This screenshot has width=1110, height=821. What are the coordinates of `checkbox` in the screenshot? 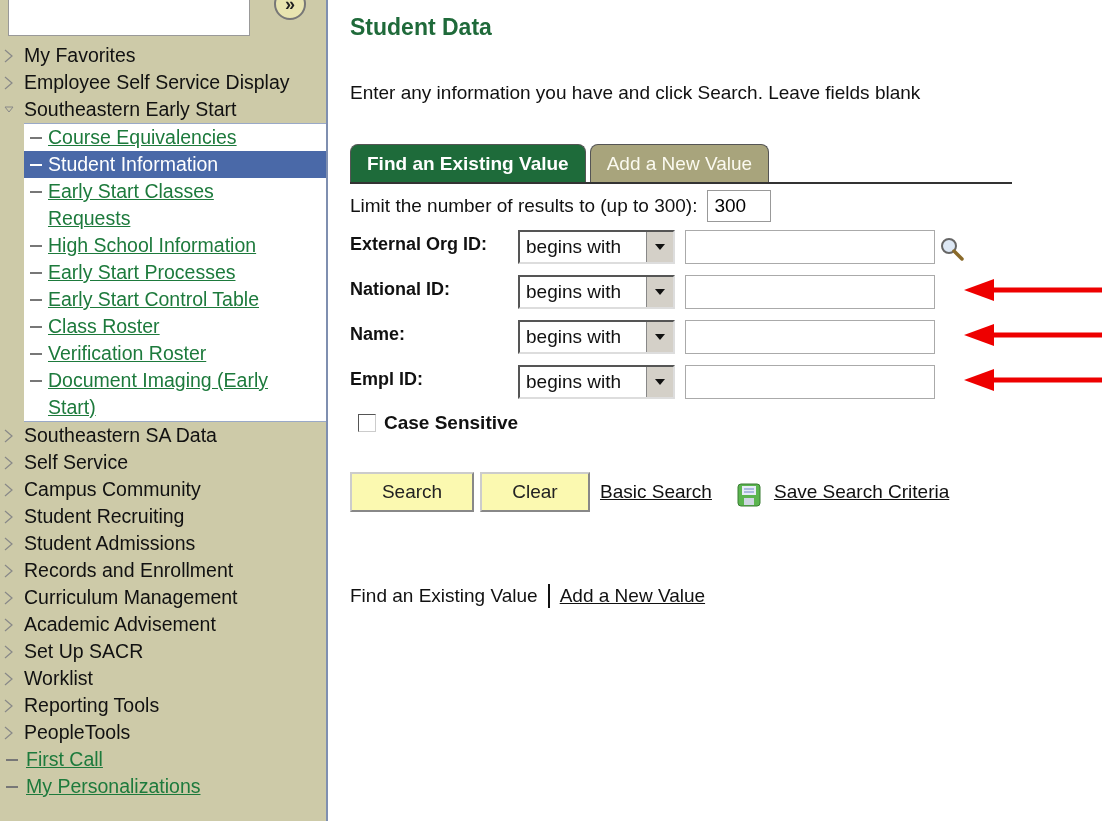 It's located at (367, 423).